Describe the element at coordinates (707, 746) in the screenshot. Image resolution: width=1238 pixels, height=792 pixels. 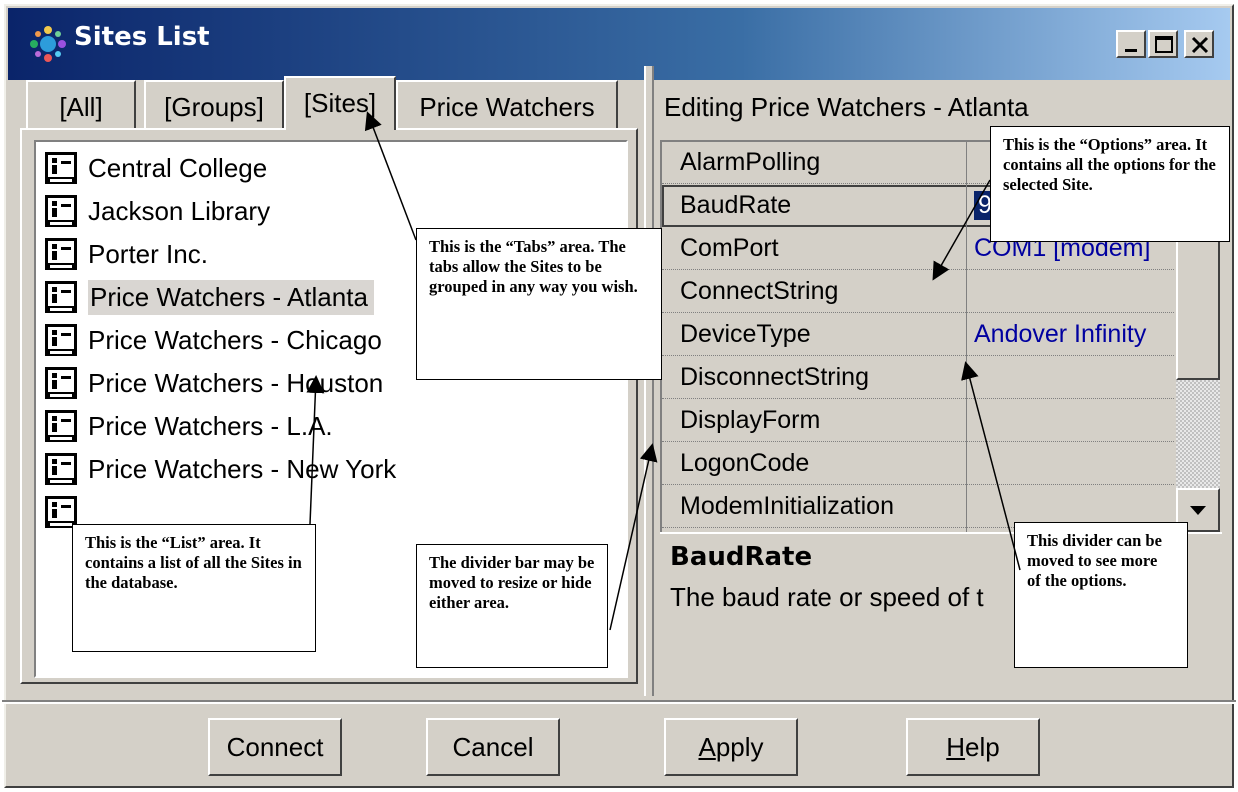
I see `button-accelerator: A` at that location.